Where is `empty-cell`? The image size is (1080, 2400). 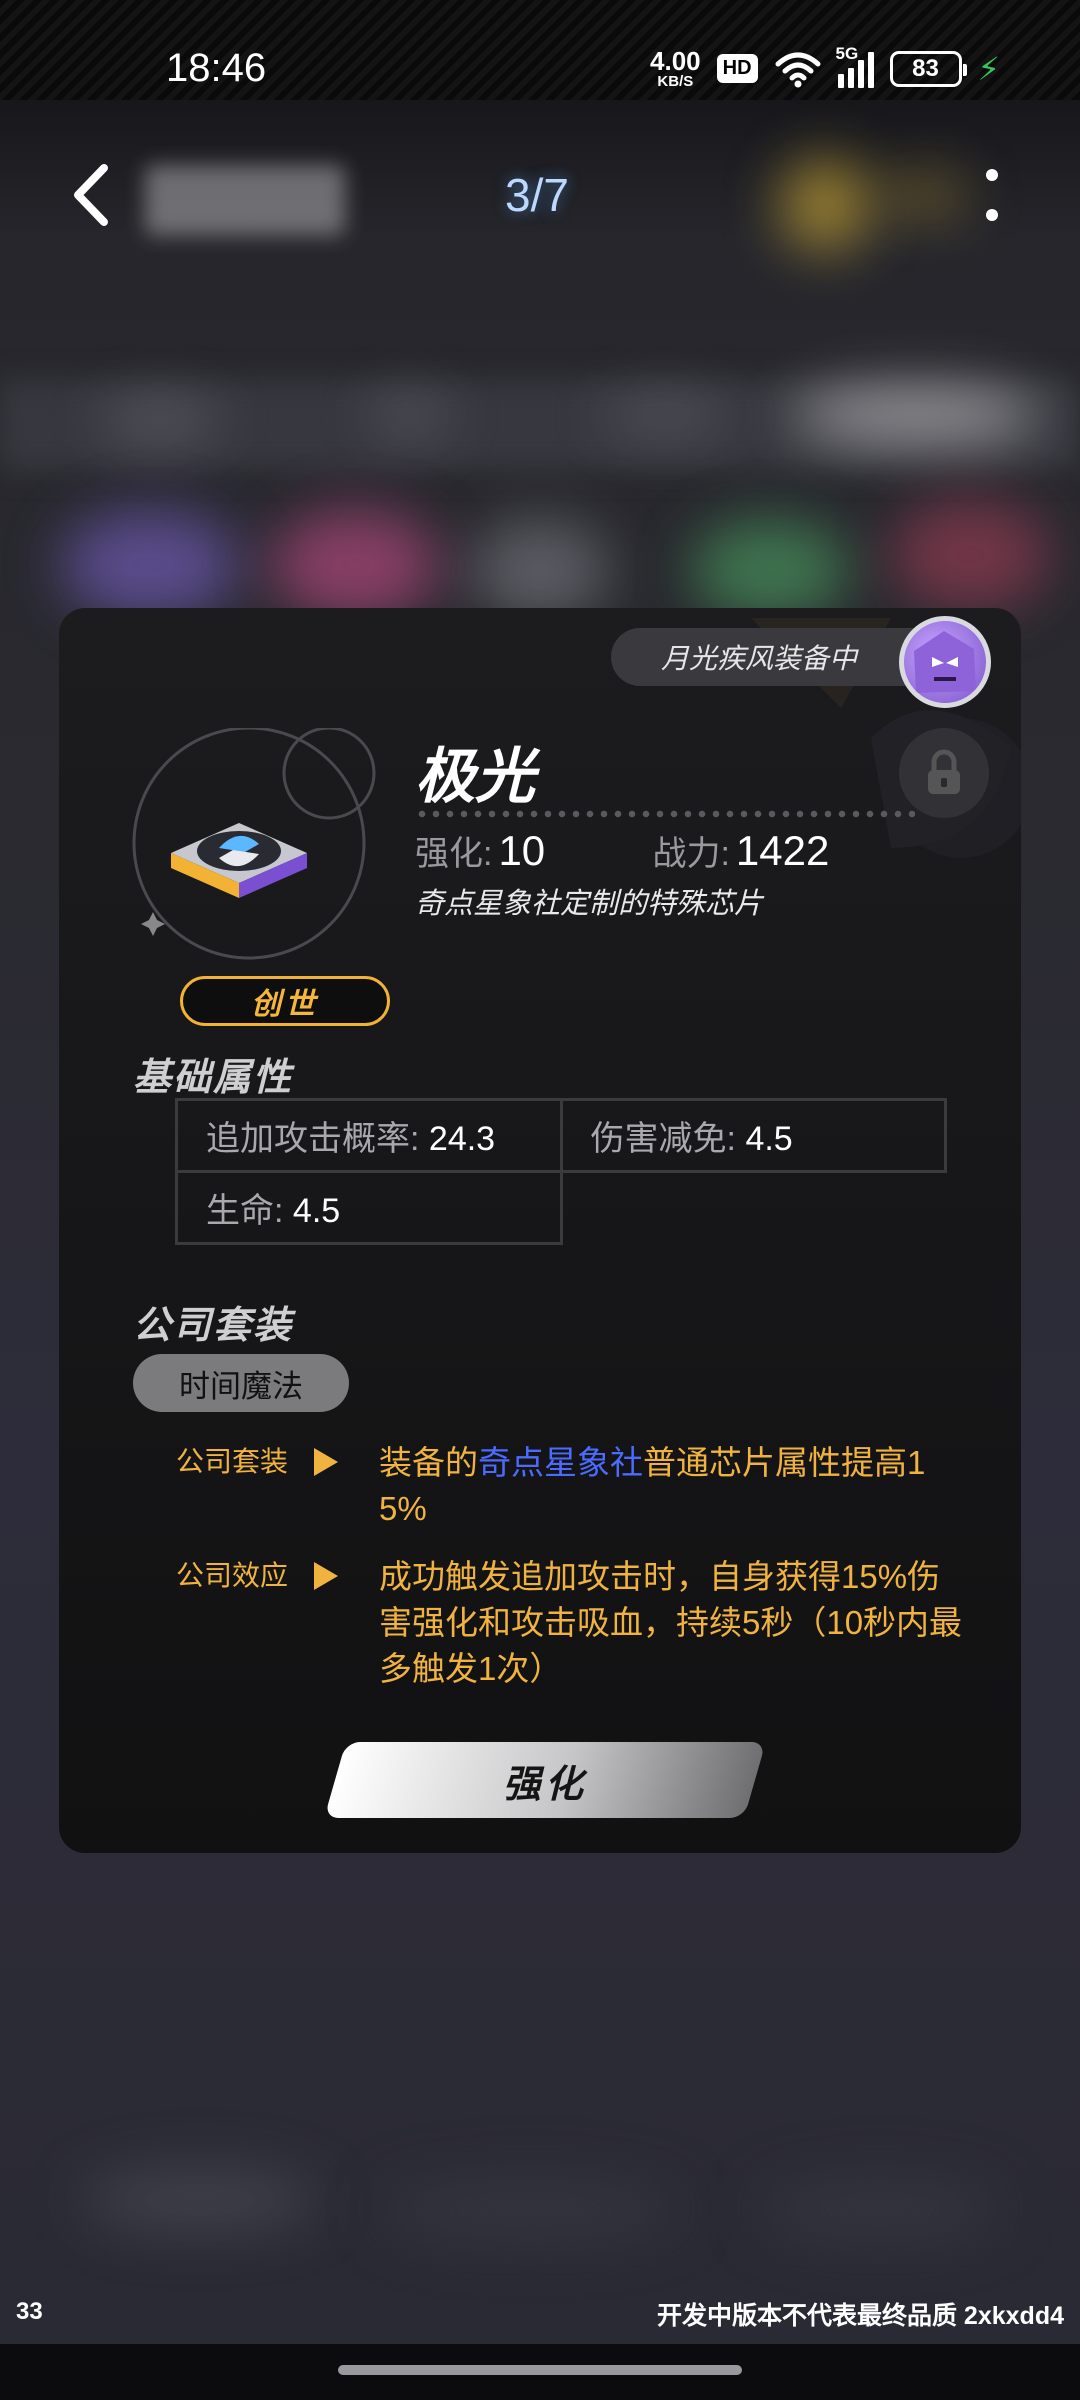 empty-cell is located at coordinates (753, 1208).